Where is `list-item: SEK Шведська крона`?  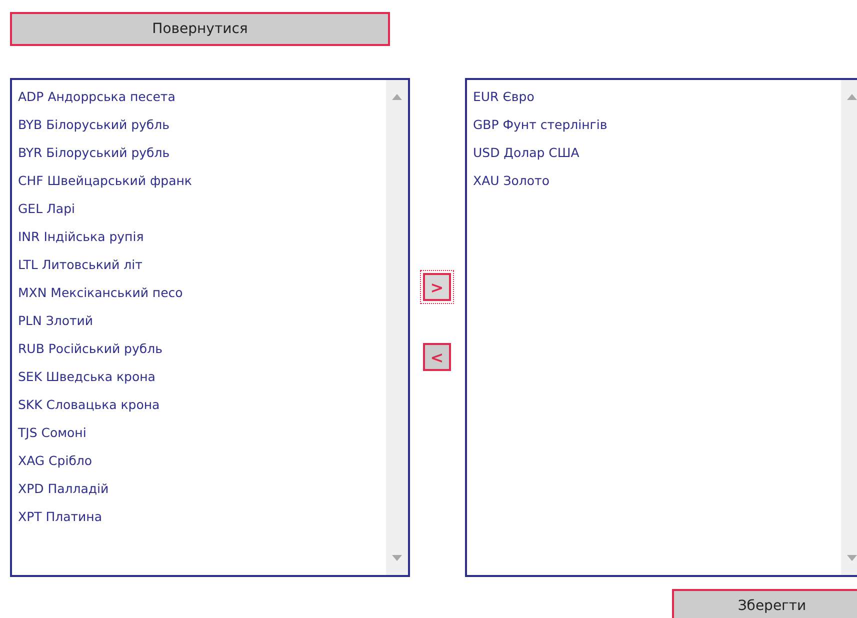
list-item: SEK Шведська крона is located at coordinates (199, 377).